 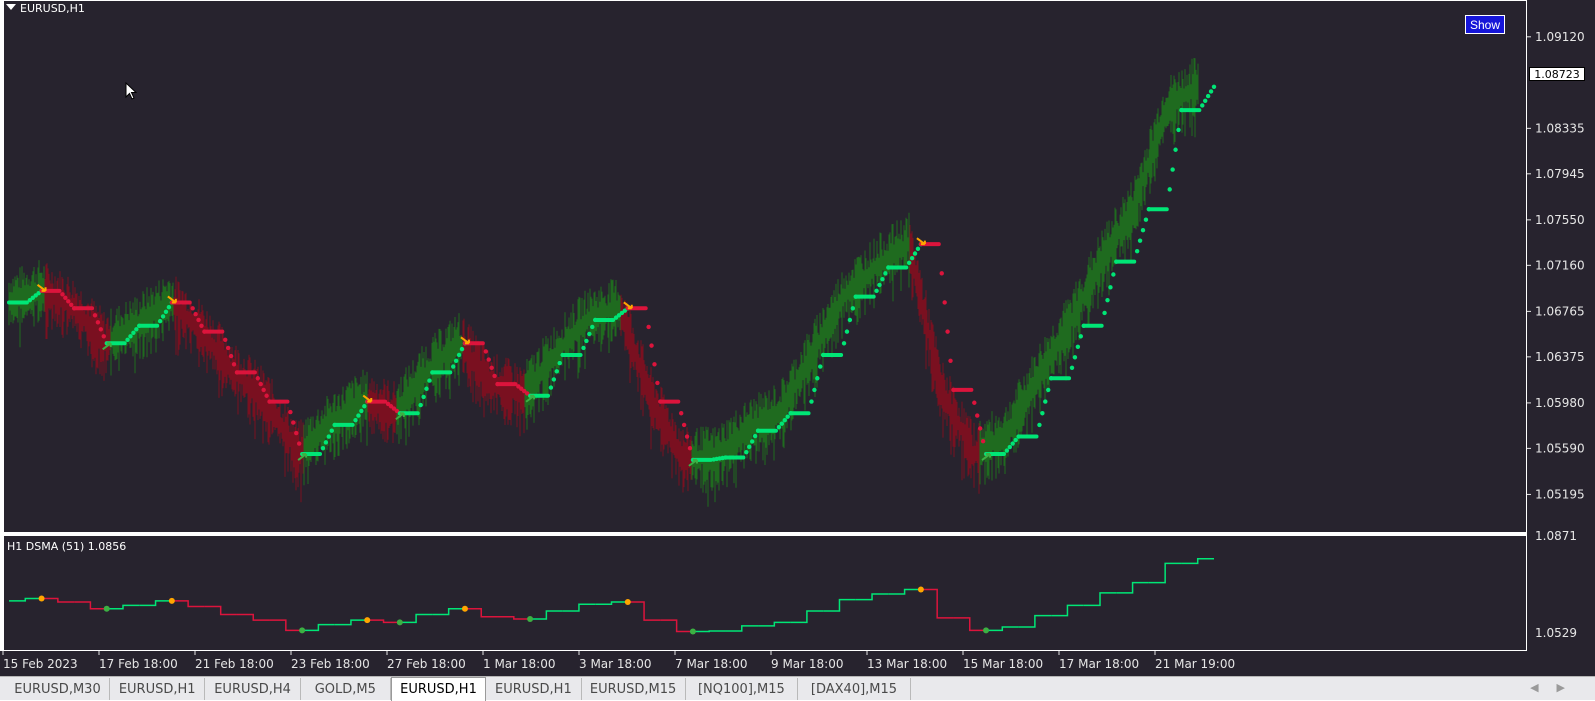 I want to click on chart-tab: [NQ100],M15, so click(x=742, y=689).